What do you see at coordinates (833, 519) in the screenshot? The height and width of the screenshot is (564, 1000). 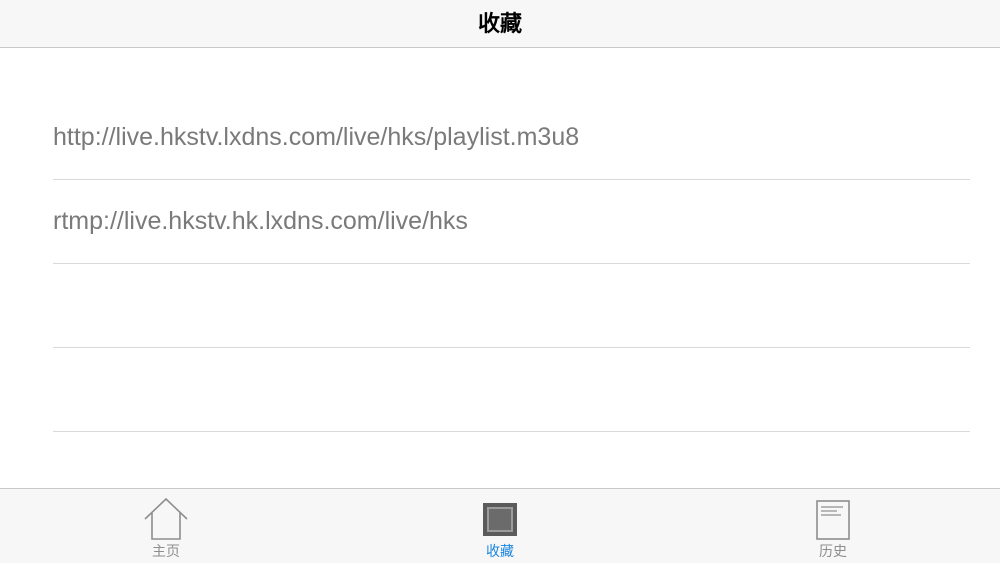 I see `history-icon` at bounding box center [833, 519].